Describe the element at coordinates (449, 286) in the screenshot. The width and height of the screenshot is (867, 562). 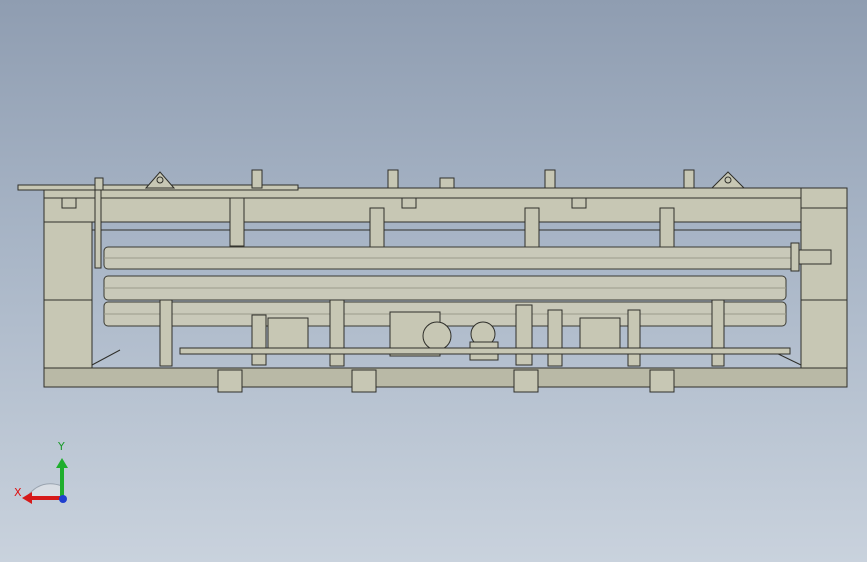
I see `pipe-headers` at that location.